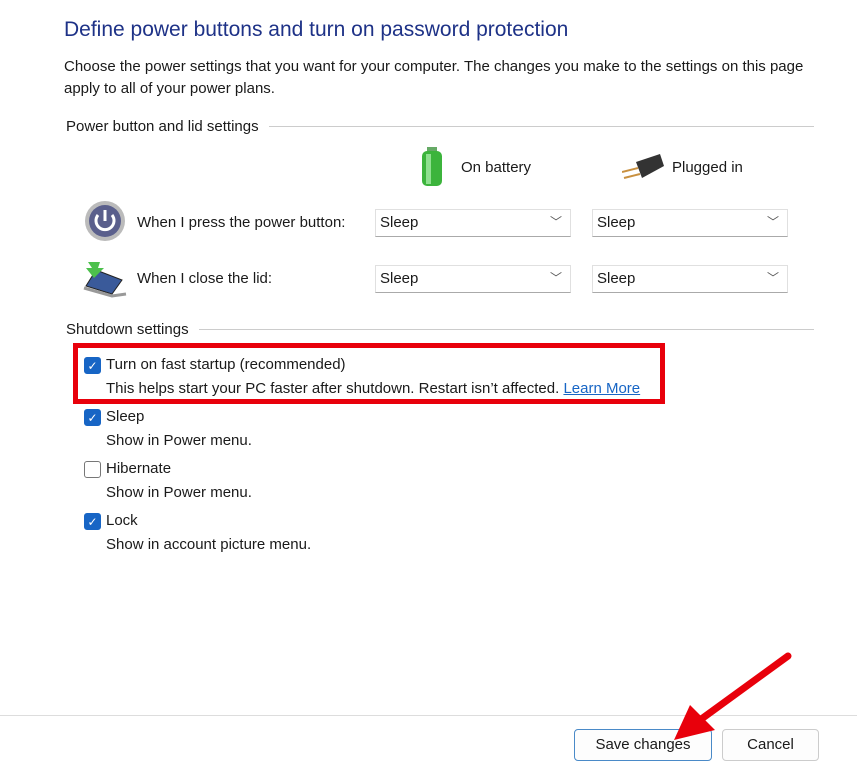 This screenshot has height=770, width=857. I want to click on battery-icon, so click(432, 166).